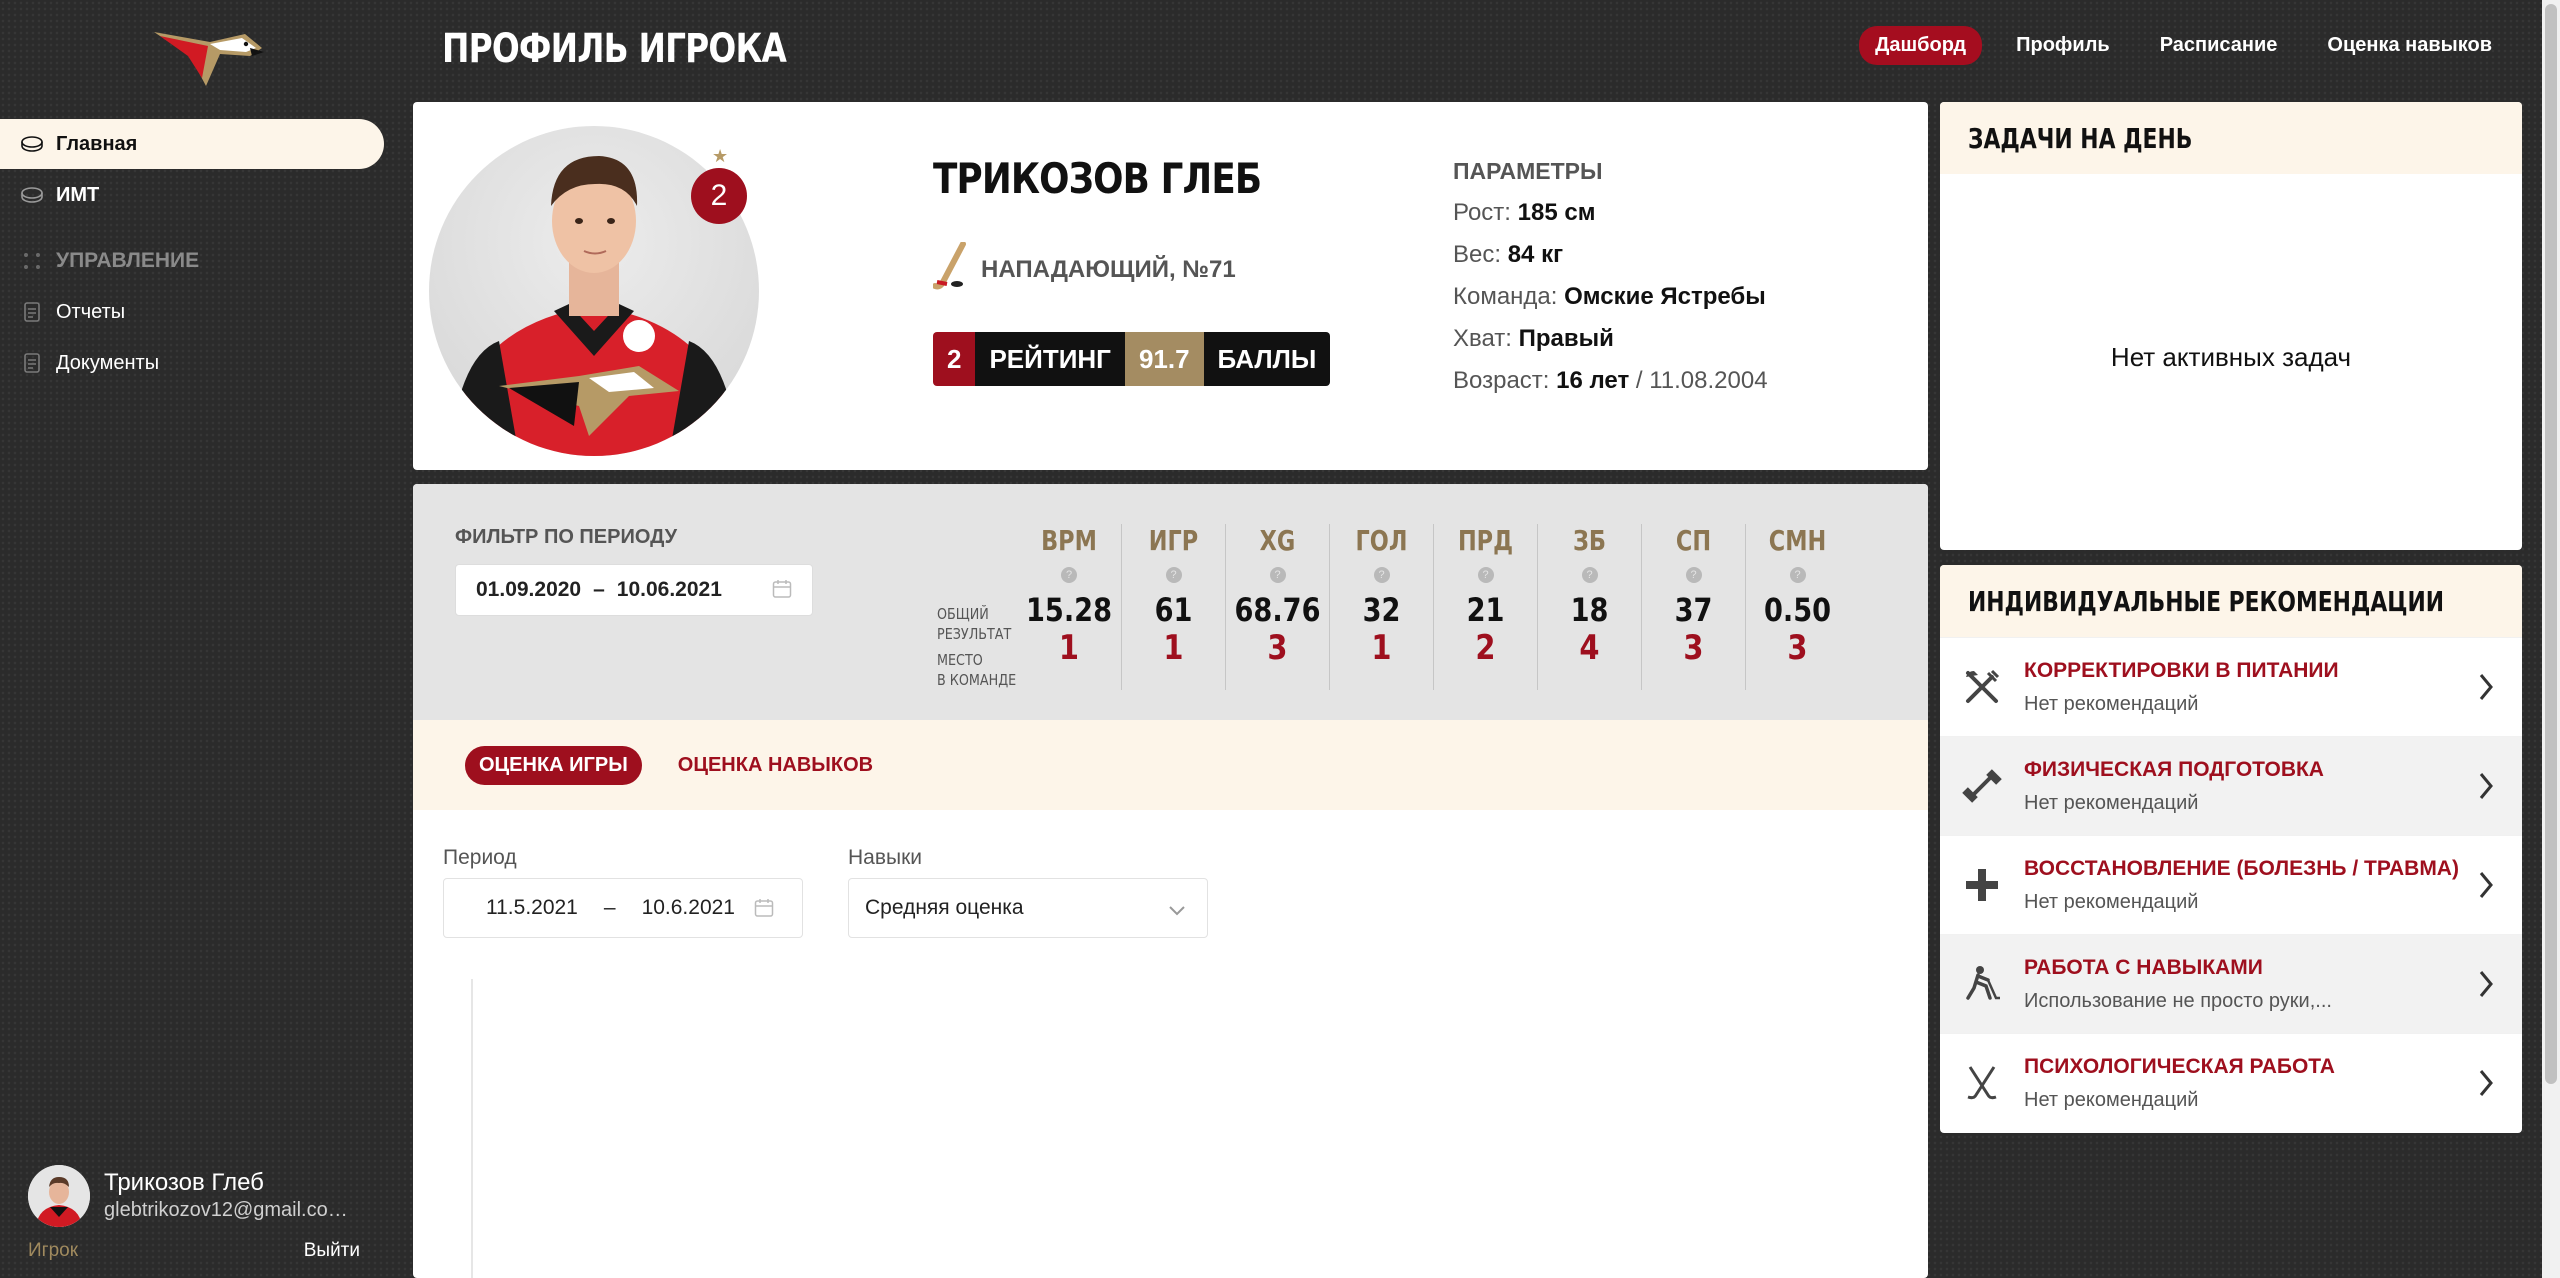  What do you see at coordinates (1069, 596) in the screenshot?
I see `stat-column: ВРМ? 15.28 1` at bounding box center [1069, 596].